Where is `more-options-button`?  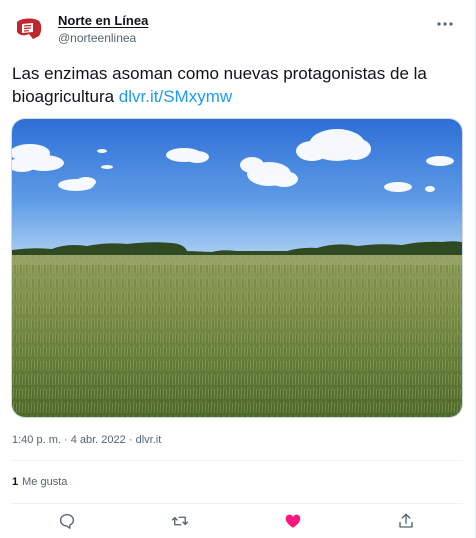 more-options-button is located at coordinates (445, 24).